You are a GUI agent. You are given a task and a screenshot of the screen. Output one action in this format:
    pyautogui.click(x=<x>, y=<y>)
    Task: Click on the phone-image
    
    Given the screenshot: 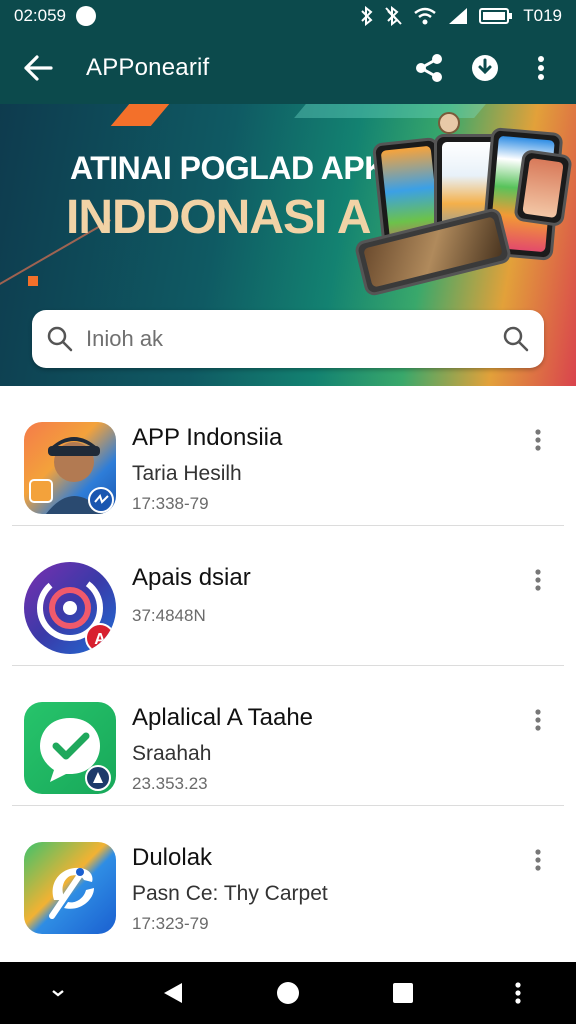 What is the action you would take?
    pyautogui.click(x=543, y=188)
    